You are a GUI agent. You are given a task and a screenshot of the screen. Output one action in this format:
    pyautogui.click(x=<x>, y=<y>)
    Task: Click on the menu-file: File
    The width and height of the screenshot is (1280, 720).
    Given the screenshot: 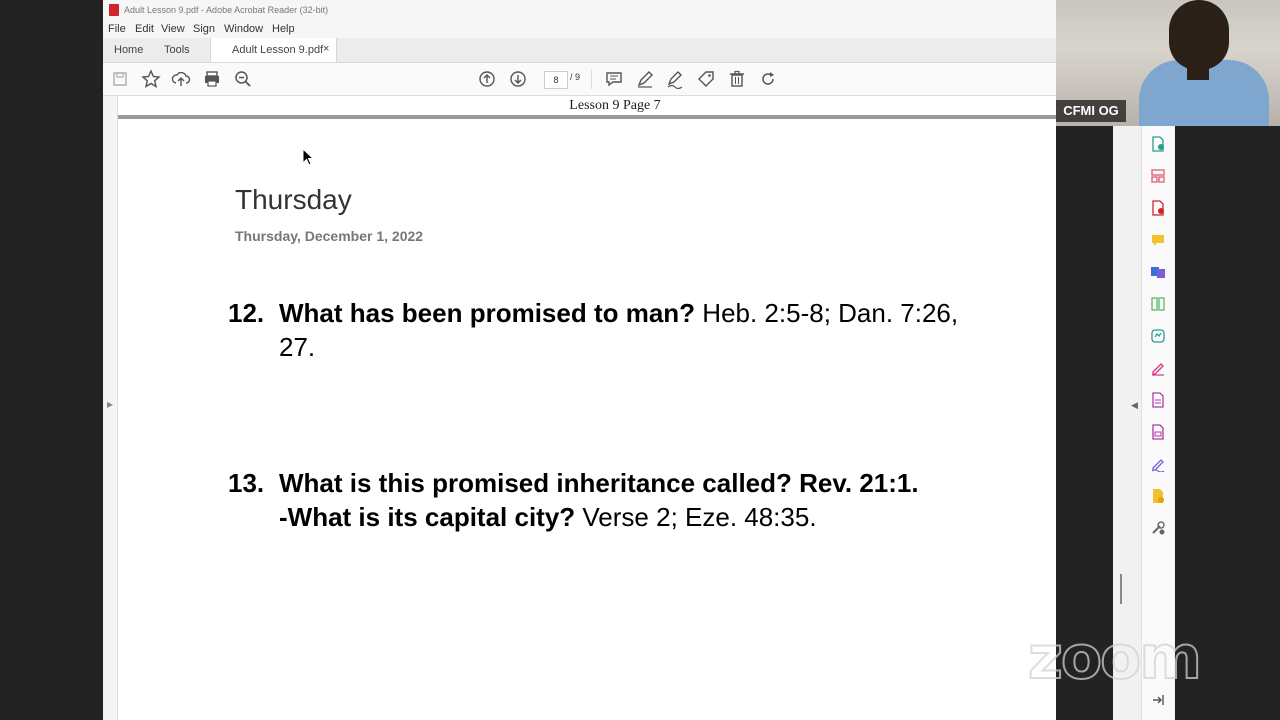 What is the action you would take?
    pyautogui.click(x=117, y=29)
    